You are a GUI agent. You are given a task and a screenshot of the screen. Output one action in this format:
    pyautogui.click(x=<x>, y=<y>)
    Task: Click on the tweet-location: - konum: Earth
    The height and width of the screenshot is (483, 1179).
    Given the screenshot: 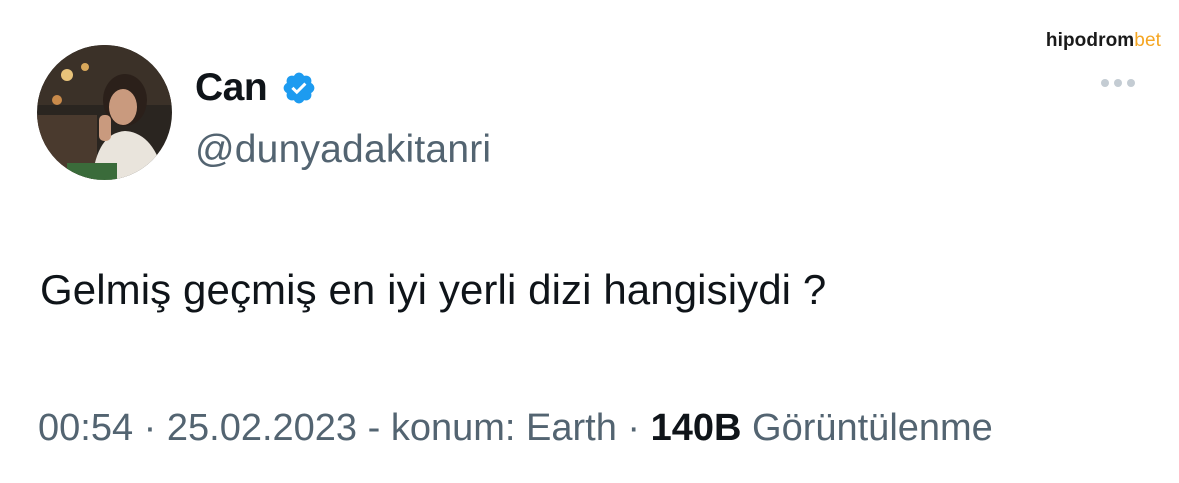 What is the action you would take?
    pyautogui.click(x=487, y=428)
    